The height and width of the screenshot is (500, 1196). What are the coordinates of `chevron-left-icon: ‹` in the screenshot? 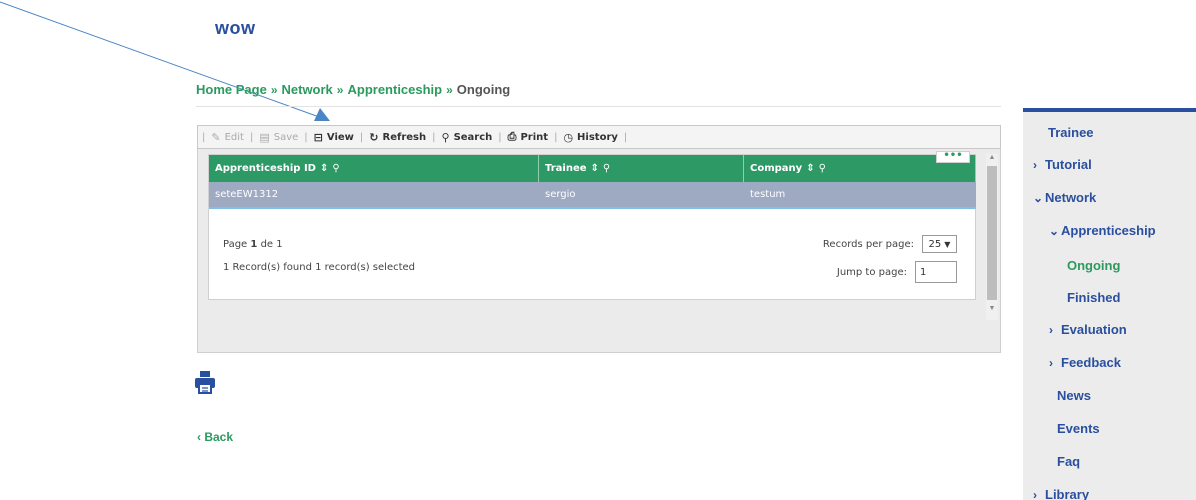 It's located at (199, 437).